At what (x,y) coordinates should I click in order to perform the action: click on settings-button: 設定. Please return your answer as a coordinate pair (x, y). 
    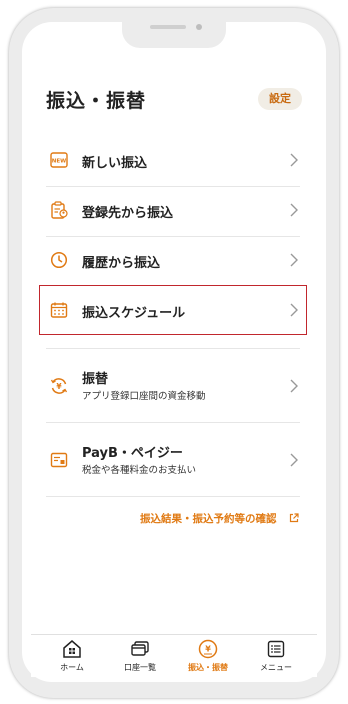
    Looking at the image, I should click on (280, 99).